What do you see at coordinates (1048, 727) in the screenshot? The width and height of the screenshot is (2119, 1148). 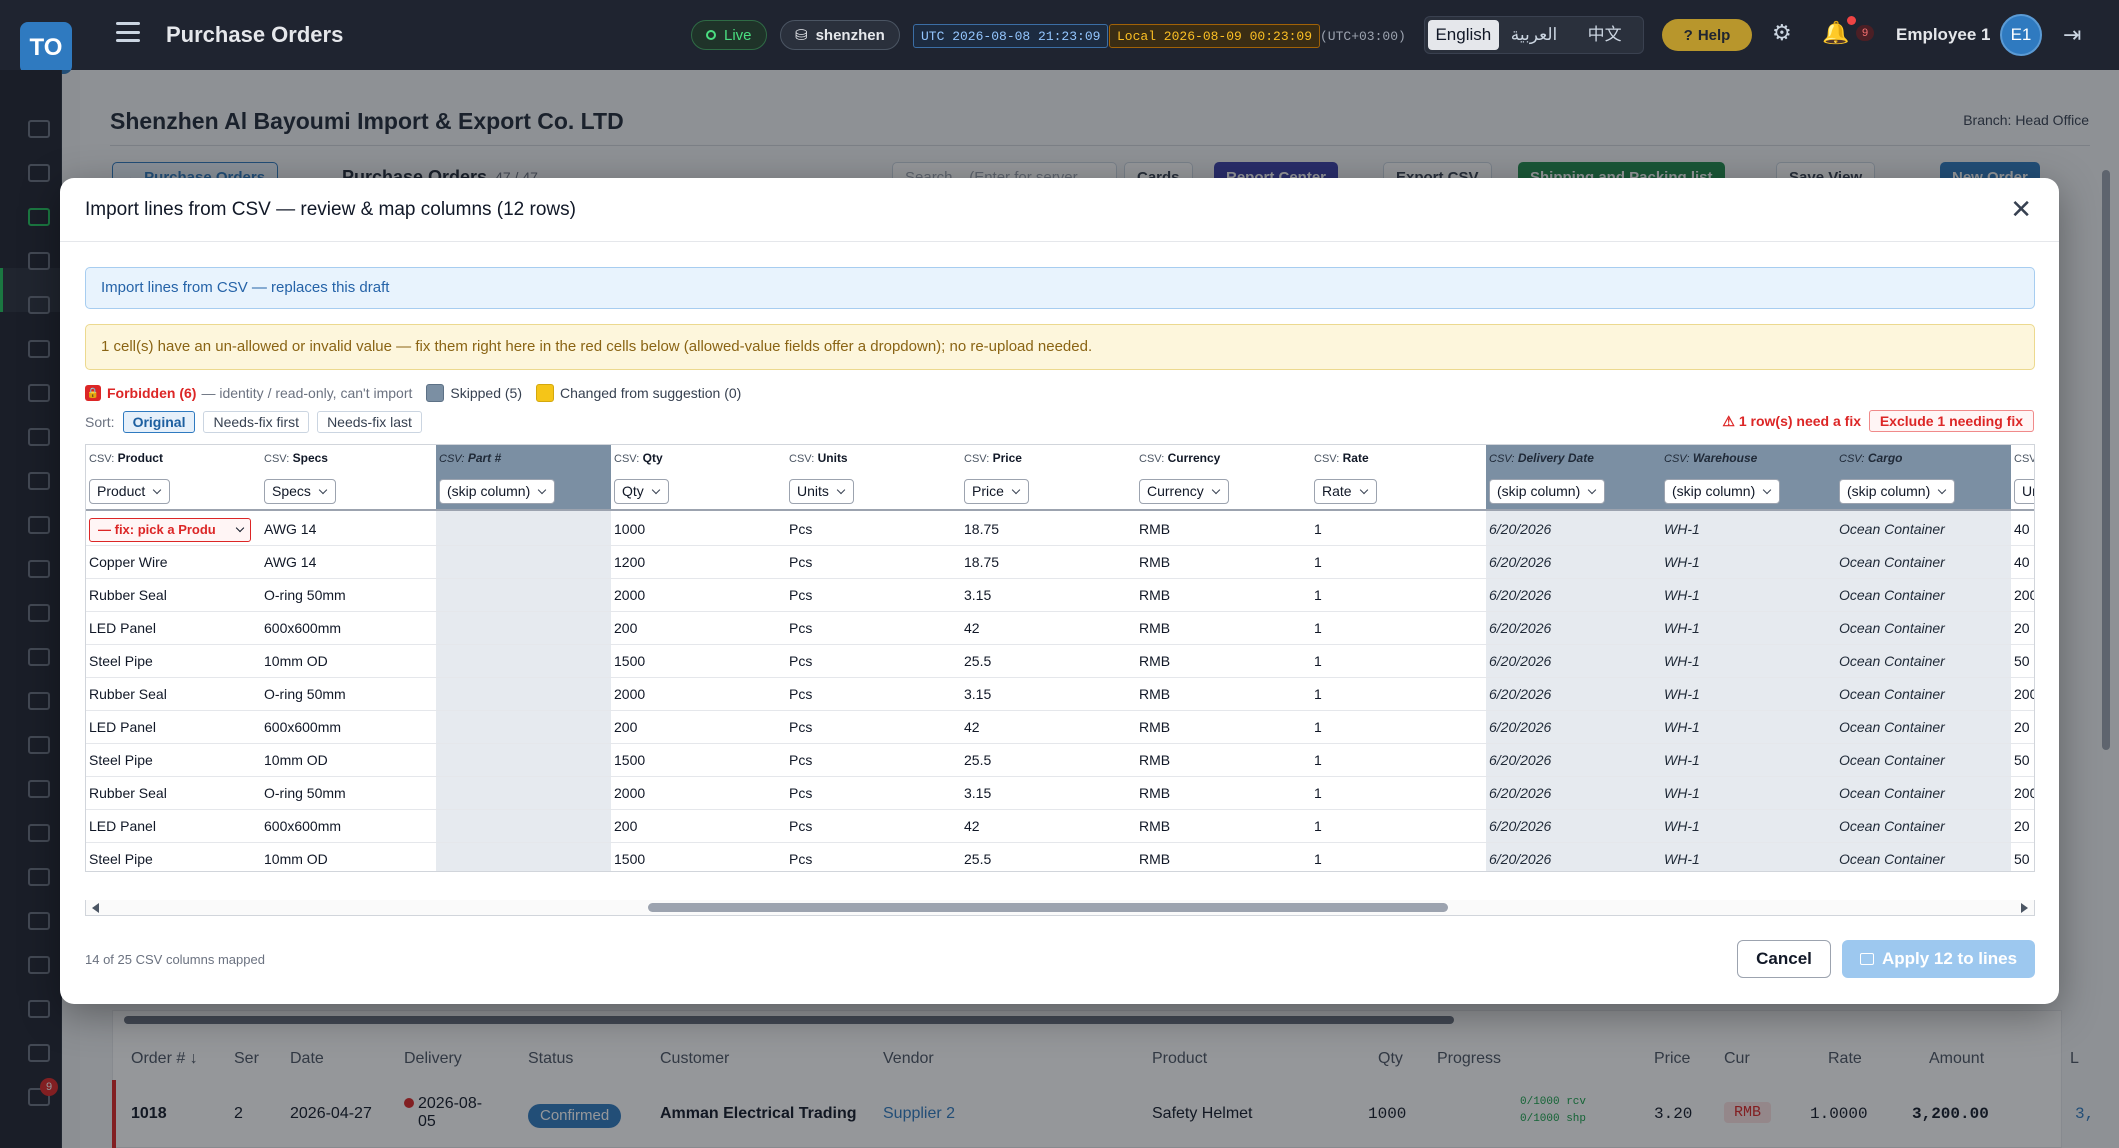 I see `grid-cell: 42` at bounding box center [1048, 727].